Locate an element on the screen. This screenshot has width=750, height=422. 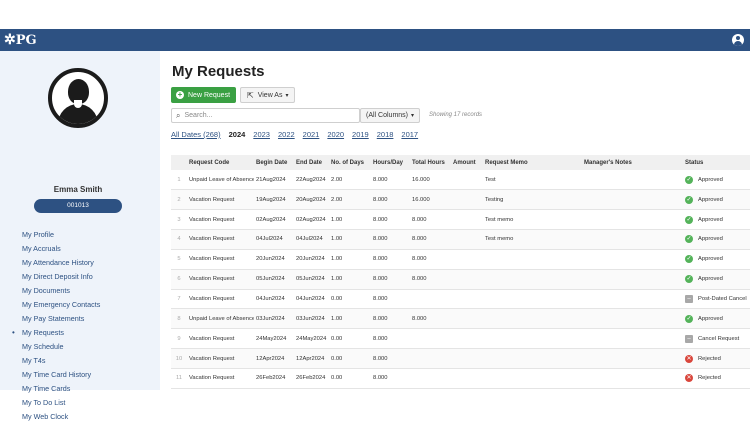
sidebar-item-my-time-card-history: My Time Card History is located at coordinates (80, 375).